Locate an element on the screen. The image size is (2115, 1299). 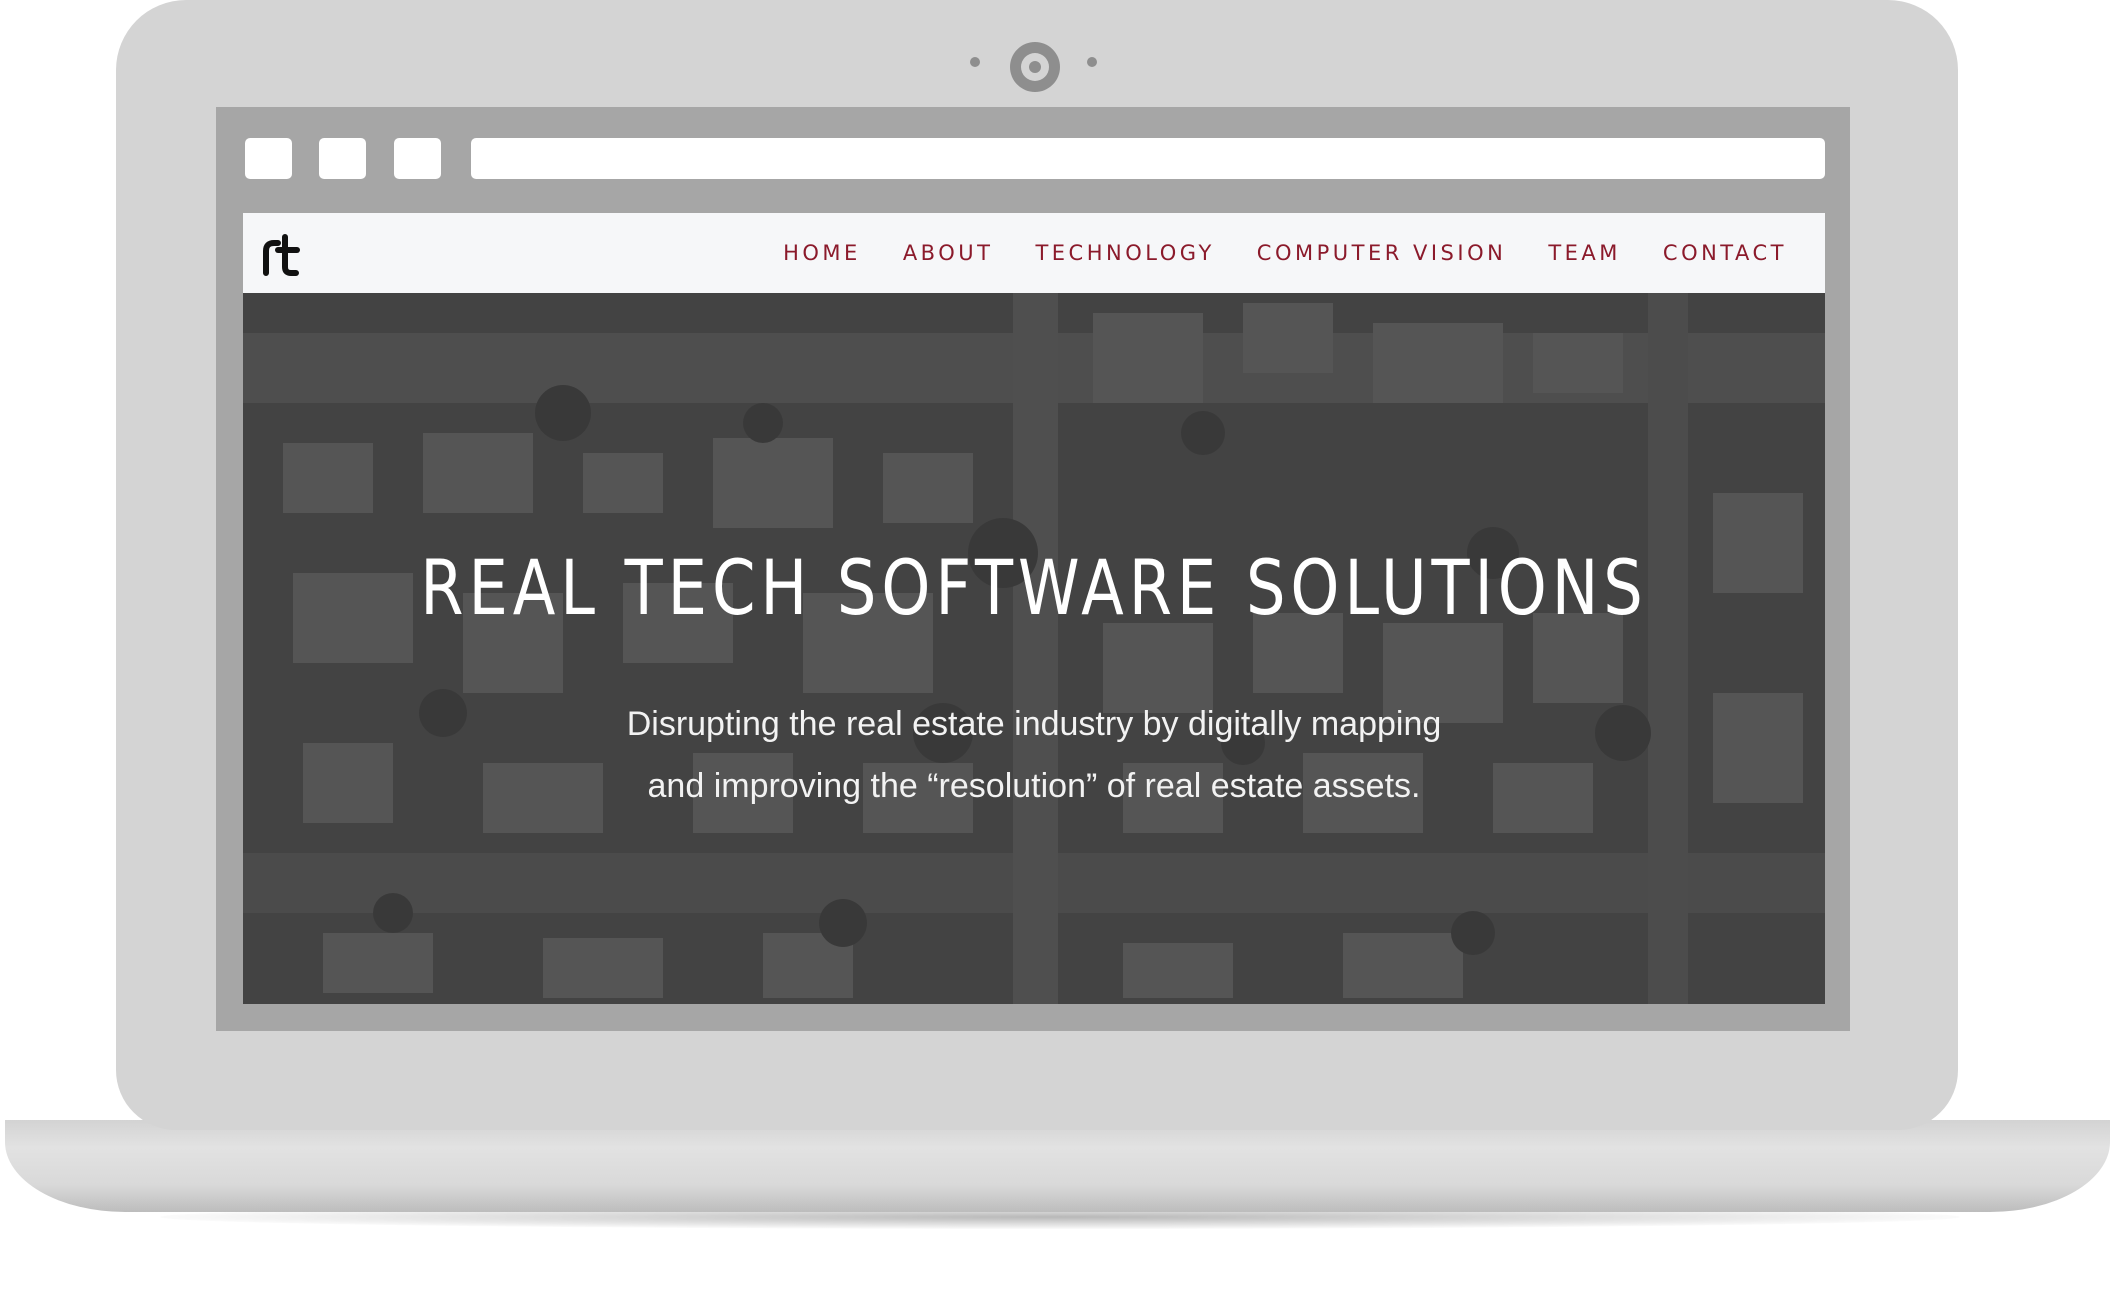
laptop-base is located at coordinates (1057, 1166).